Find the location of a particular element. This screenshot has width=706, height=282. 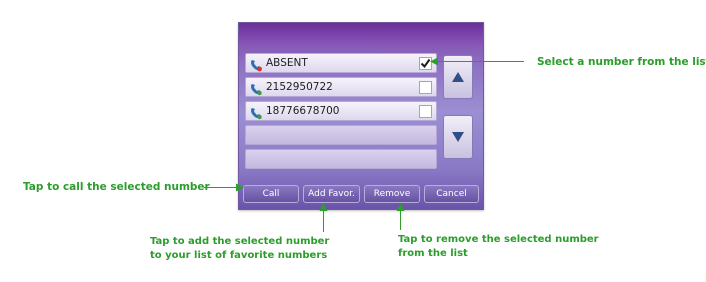

annotation-remove-line2: from the list is located at coordinates (433, 253).